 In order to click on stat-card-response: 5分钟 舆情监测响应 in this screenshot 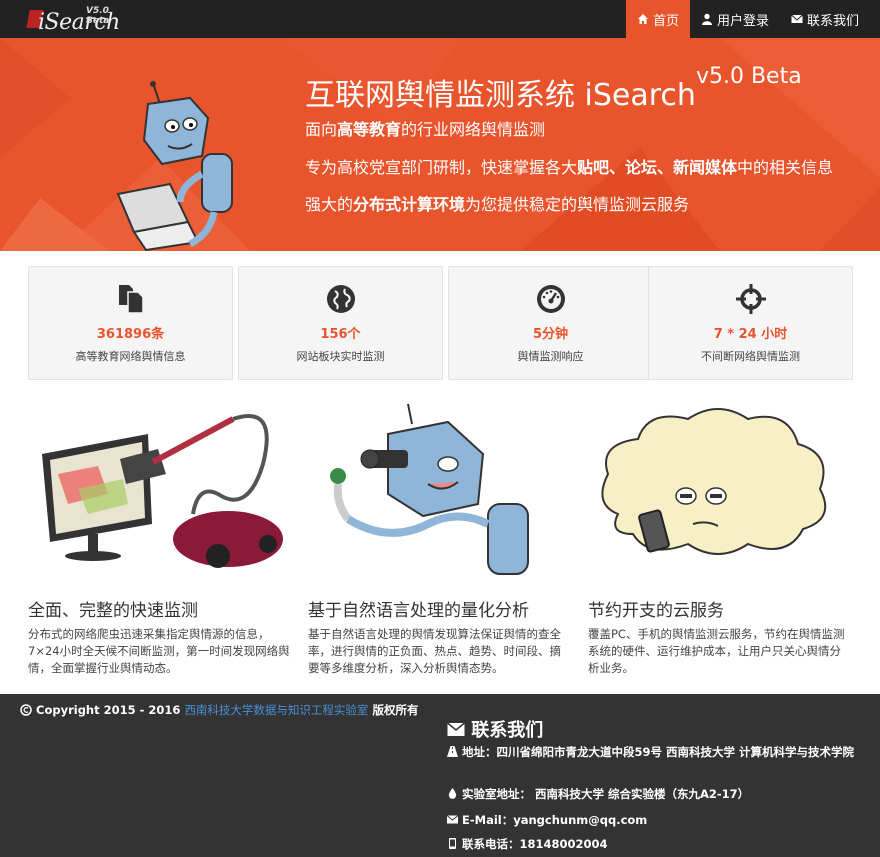, I will do `click(550, 323)`.